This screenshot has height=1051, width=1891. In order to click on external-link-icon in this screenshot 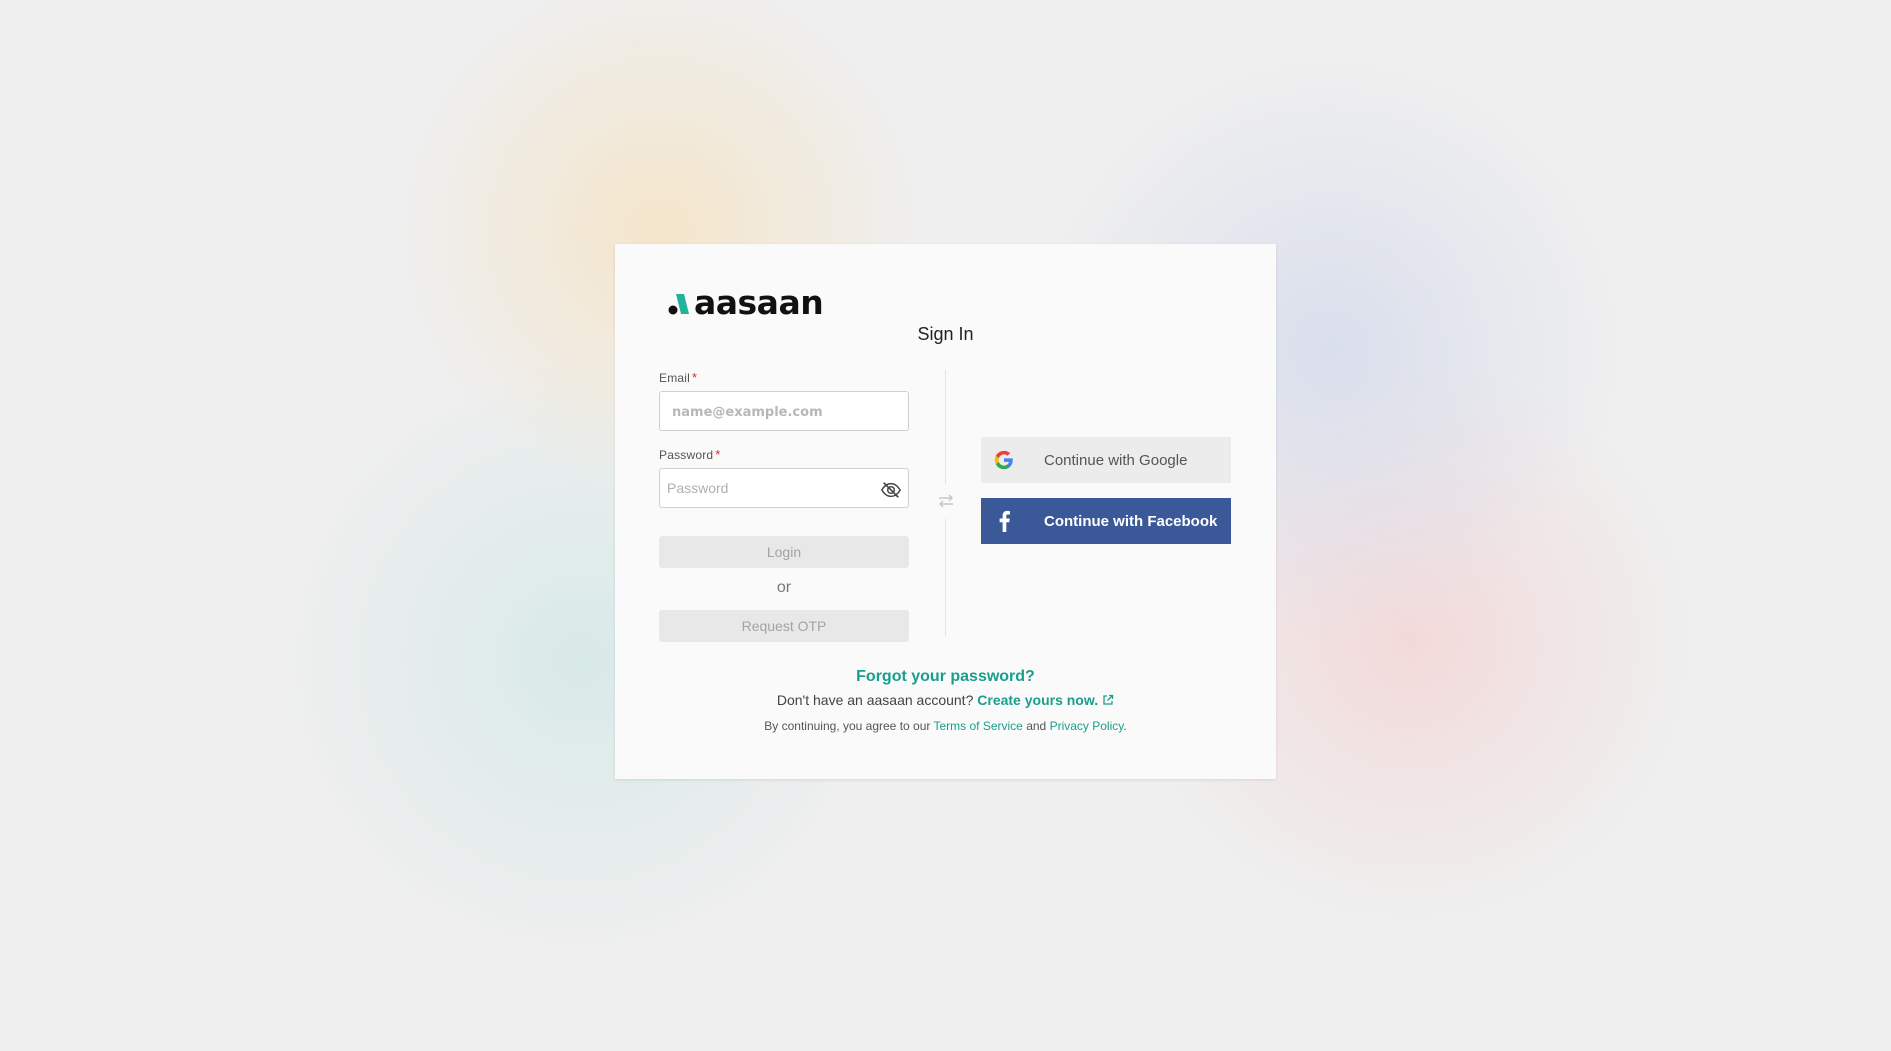, I will do `click(1108, 699)`.